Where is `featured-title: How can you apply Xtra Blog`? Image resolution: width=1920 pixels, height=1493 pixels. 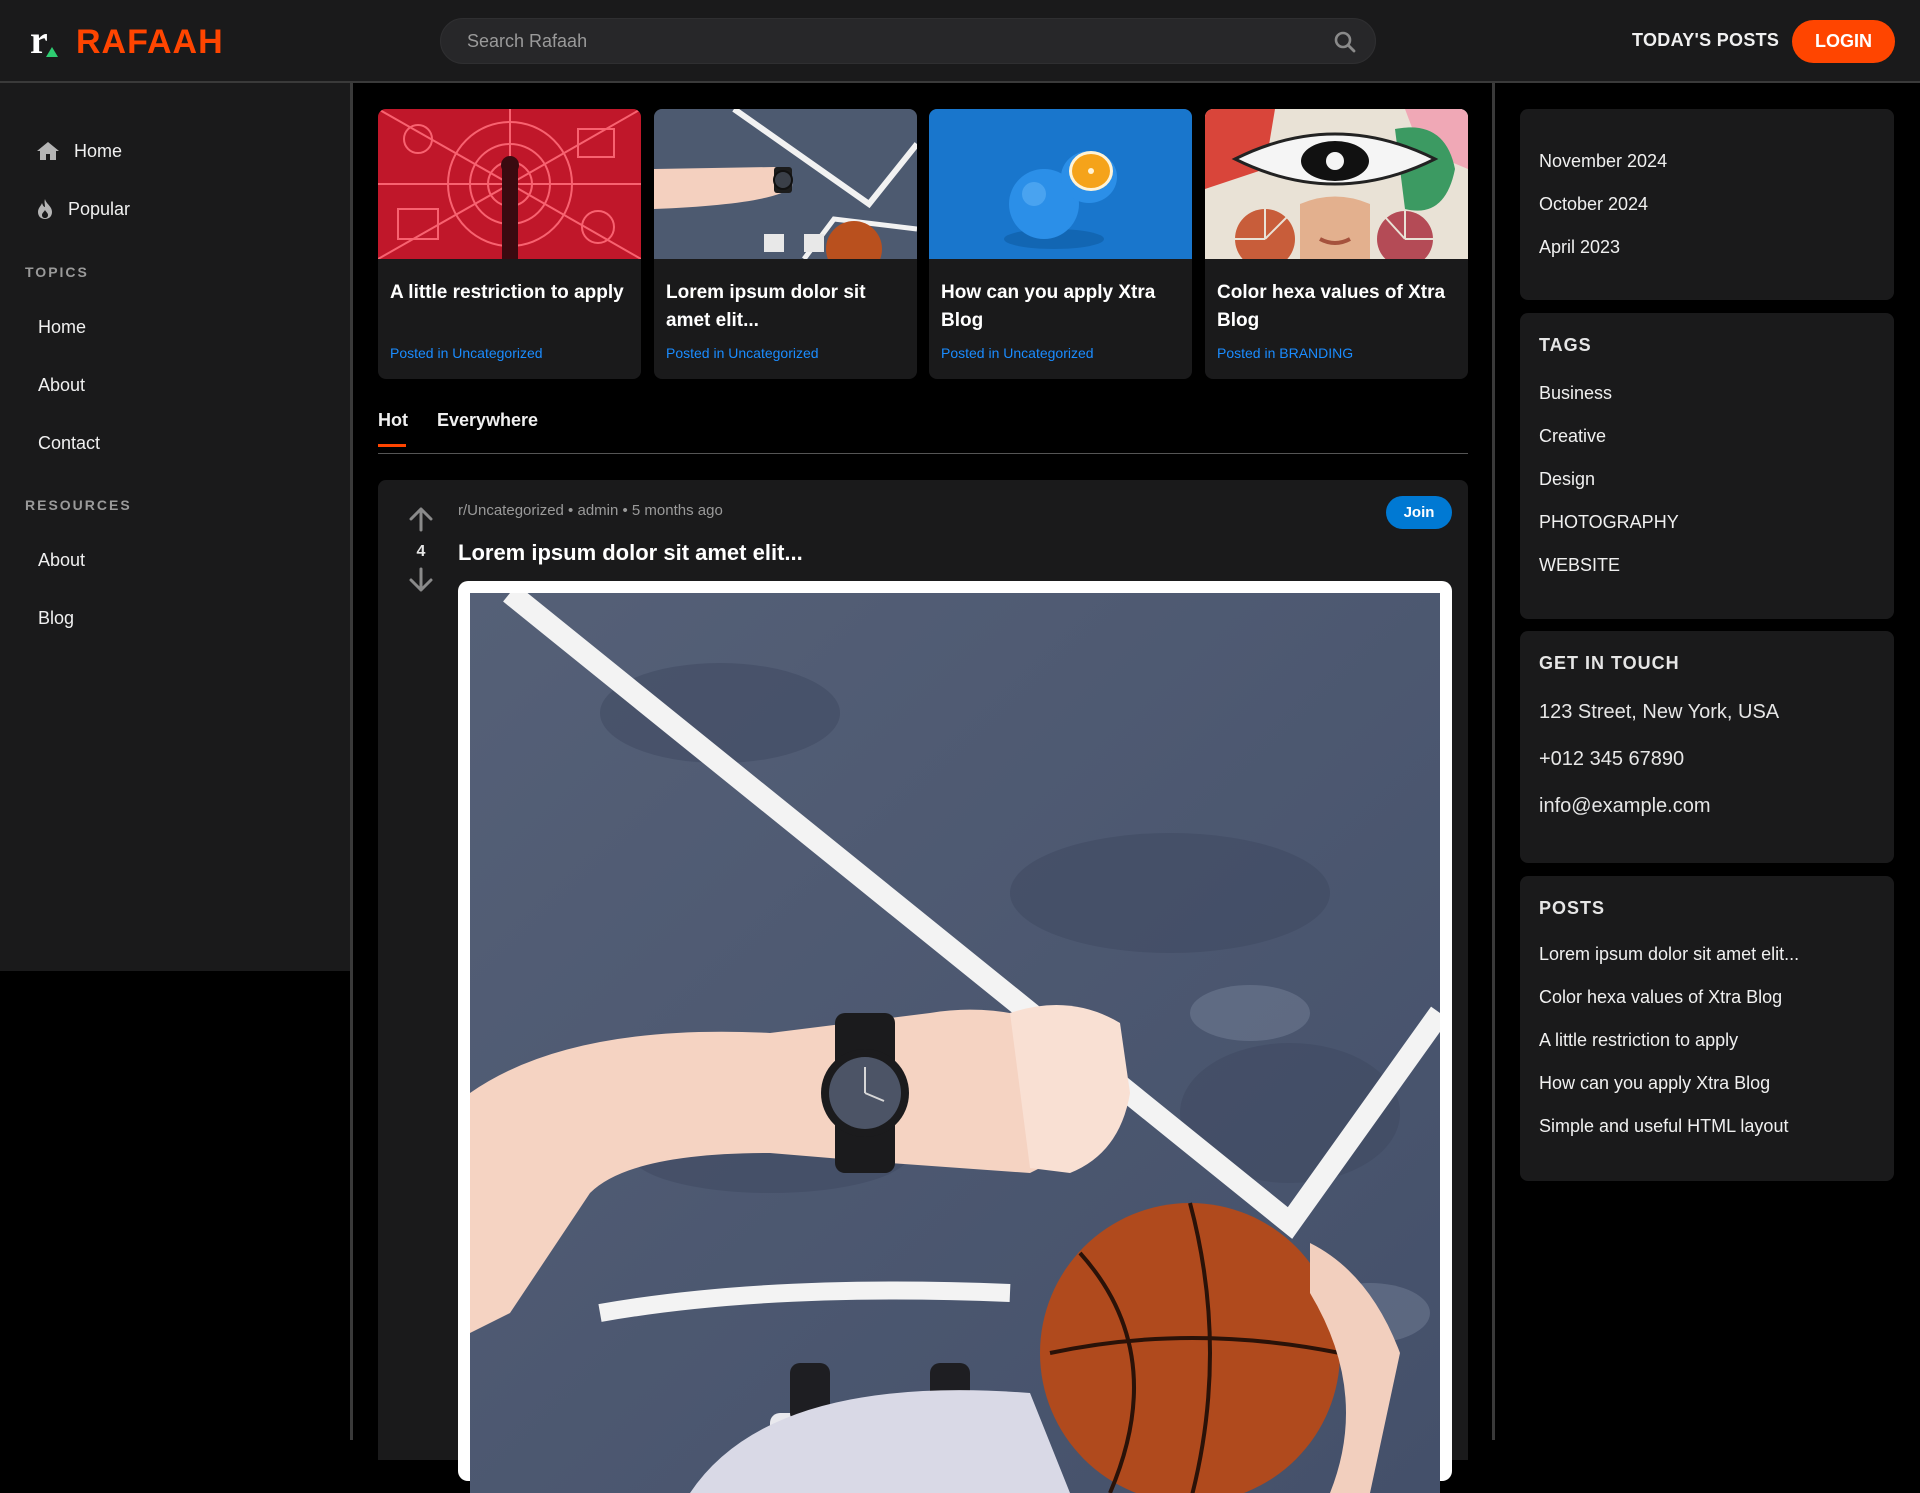 featured-title: How can you apply Xtra Blog is located at coordinates (1048, 306).